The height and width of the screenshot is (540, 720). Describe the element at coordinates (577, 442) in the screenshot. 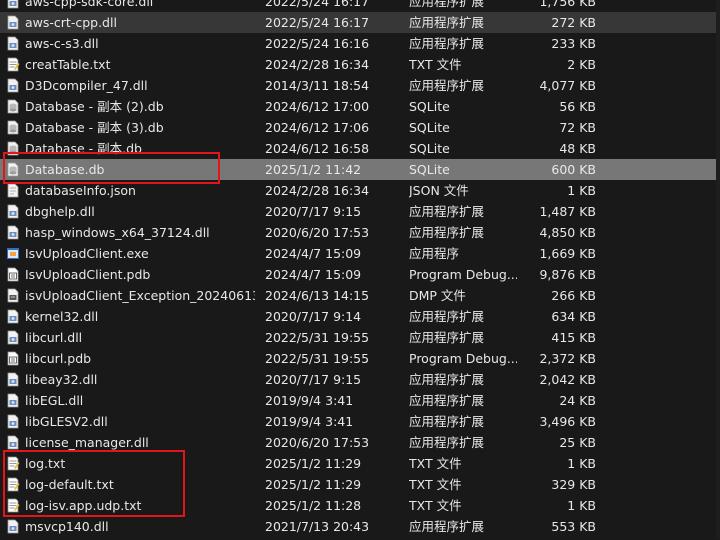

I see `file-size: 25 KB` at that location.